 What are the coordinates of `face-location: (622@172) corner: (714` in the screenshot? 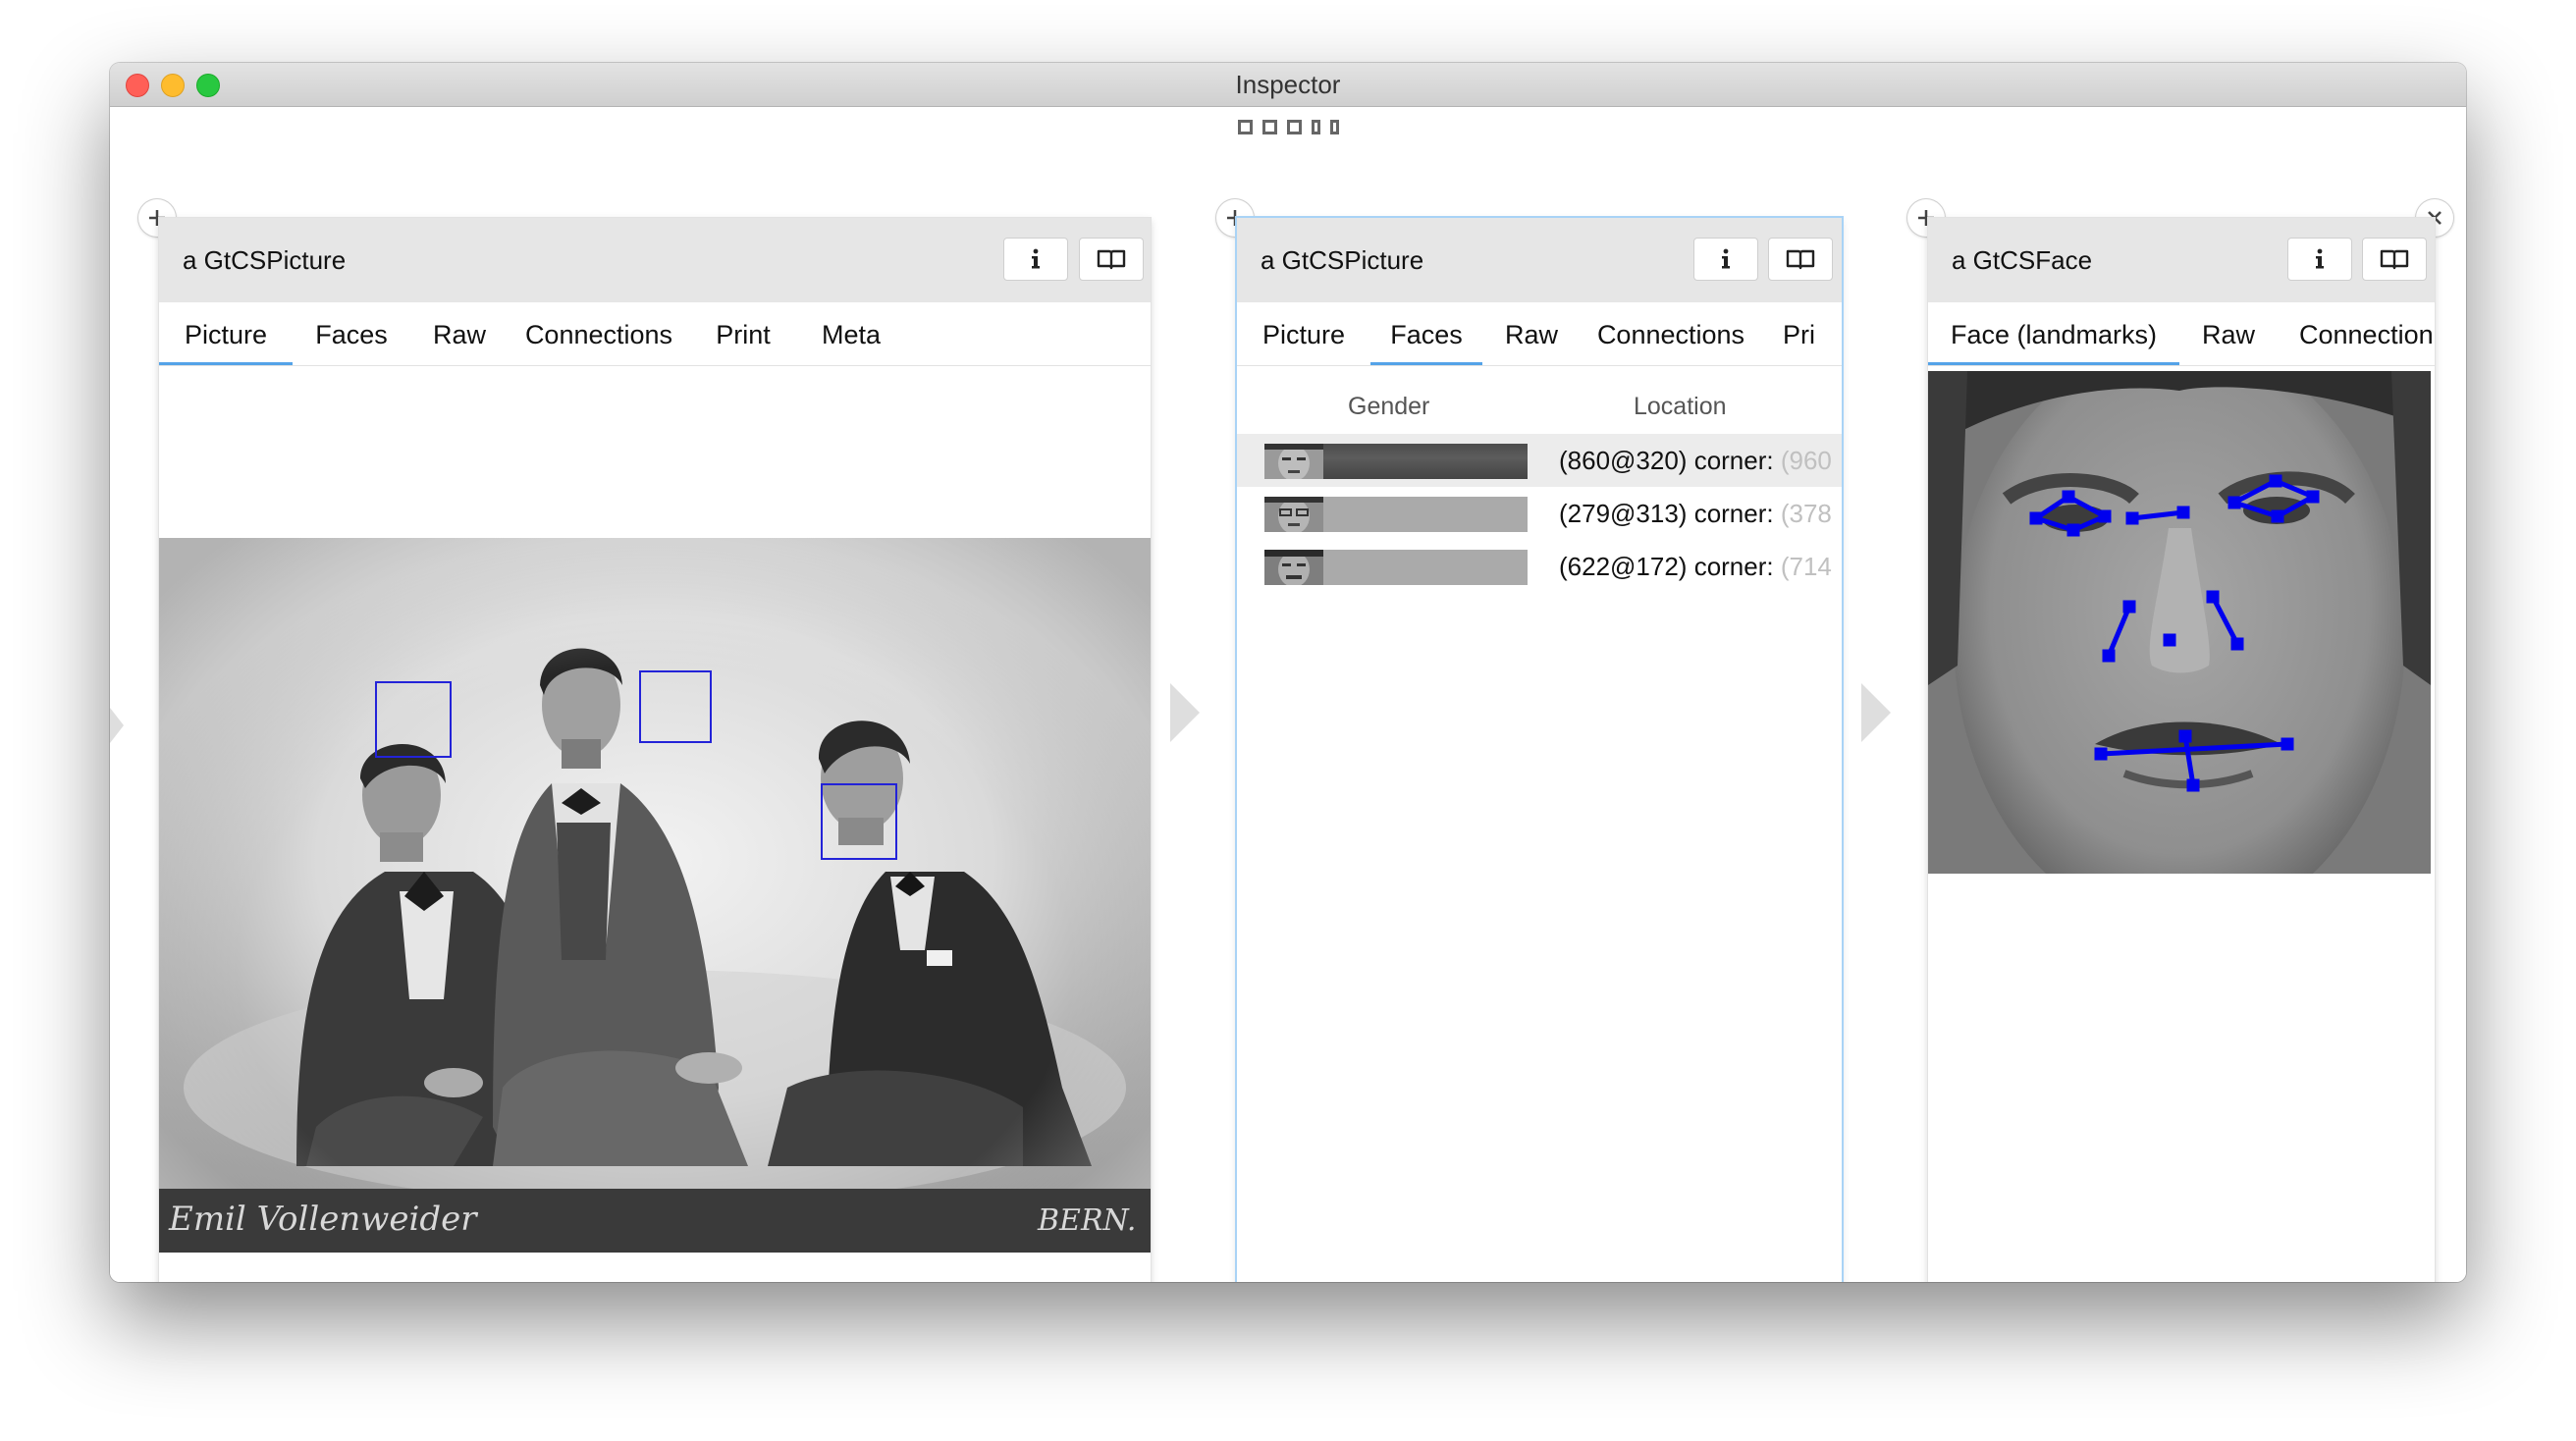 It's located at (1695, 566).